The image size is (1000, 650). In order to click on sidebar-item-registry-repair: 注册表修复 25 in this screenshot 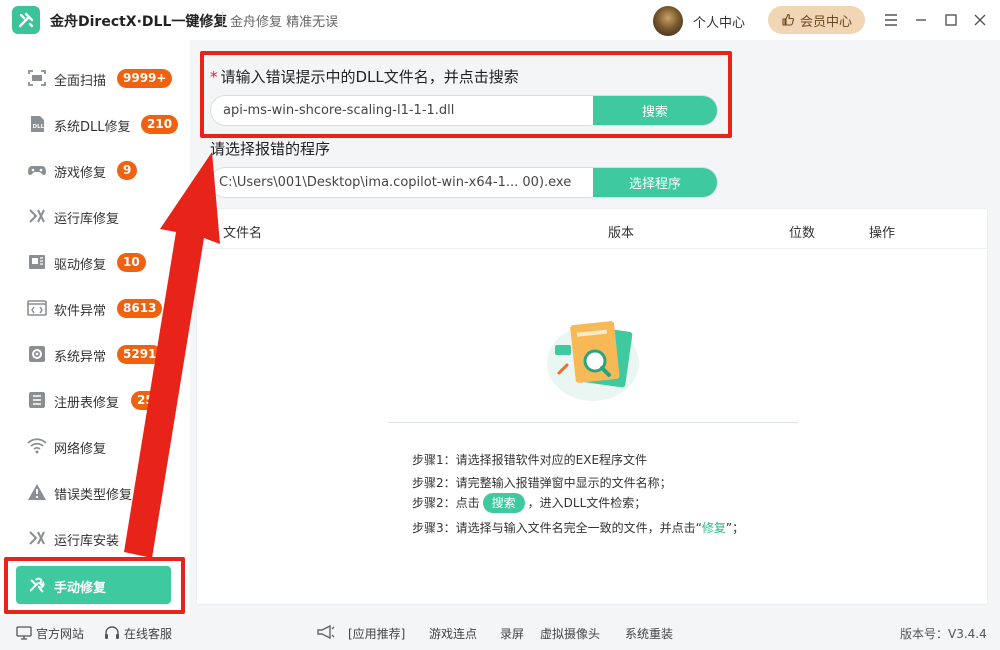, I will do `click(95, 400)`.